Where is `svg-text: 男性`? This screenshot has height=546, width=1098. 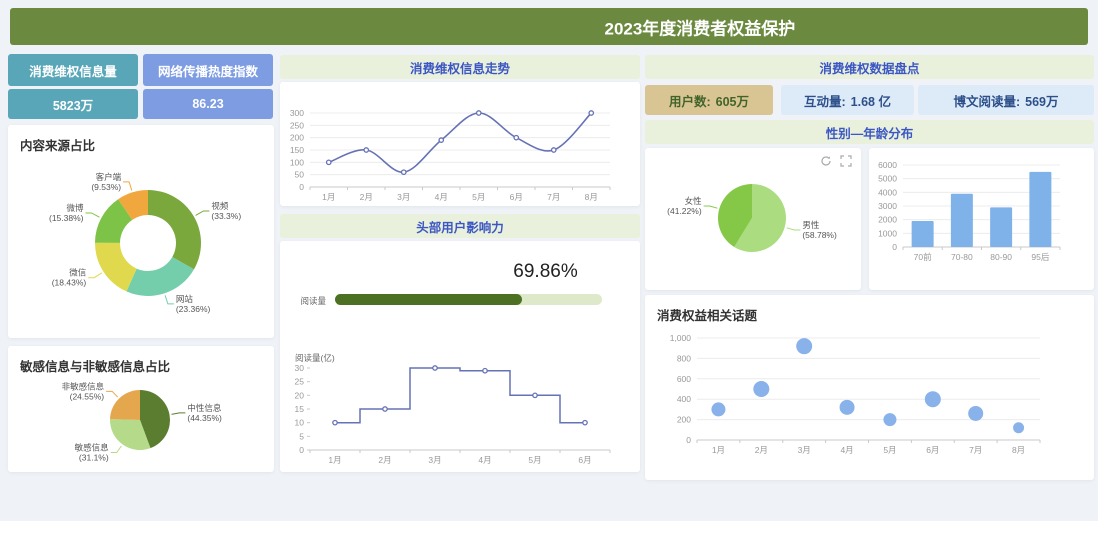
svg-text: 男性 is located at coordinates (811, 225).